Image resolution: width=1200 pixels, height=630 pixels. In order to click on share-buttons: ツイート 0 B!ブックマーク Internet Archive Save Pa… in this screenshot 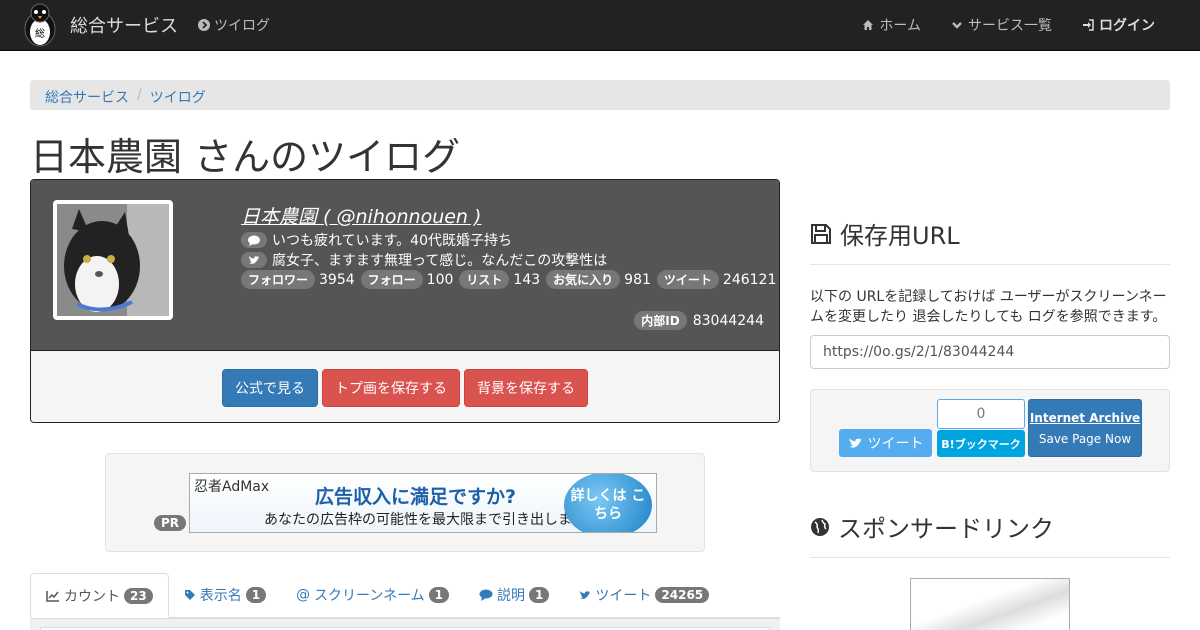, I will do `click(990, 430)`.